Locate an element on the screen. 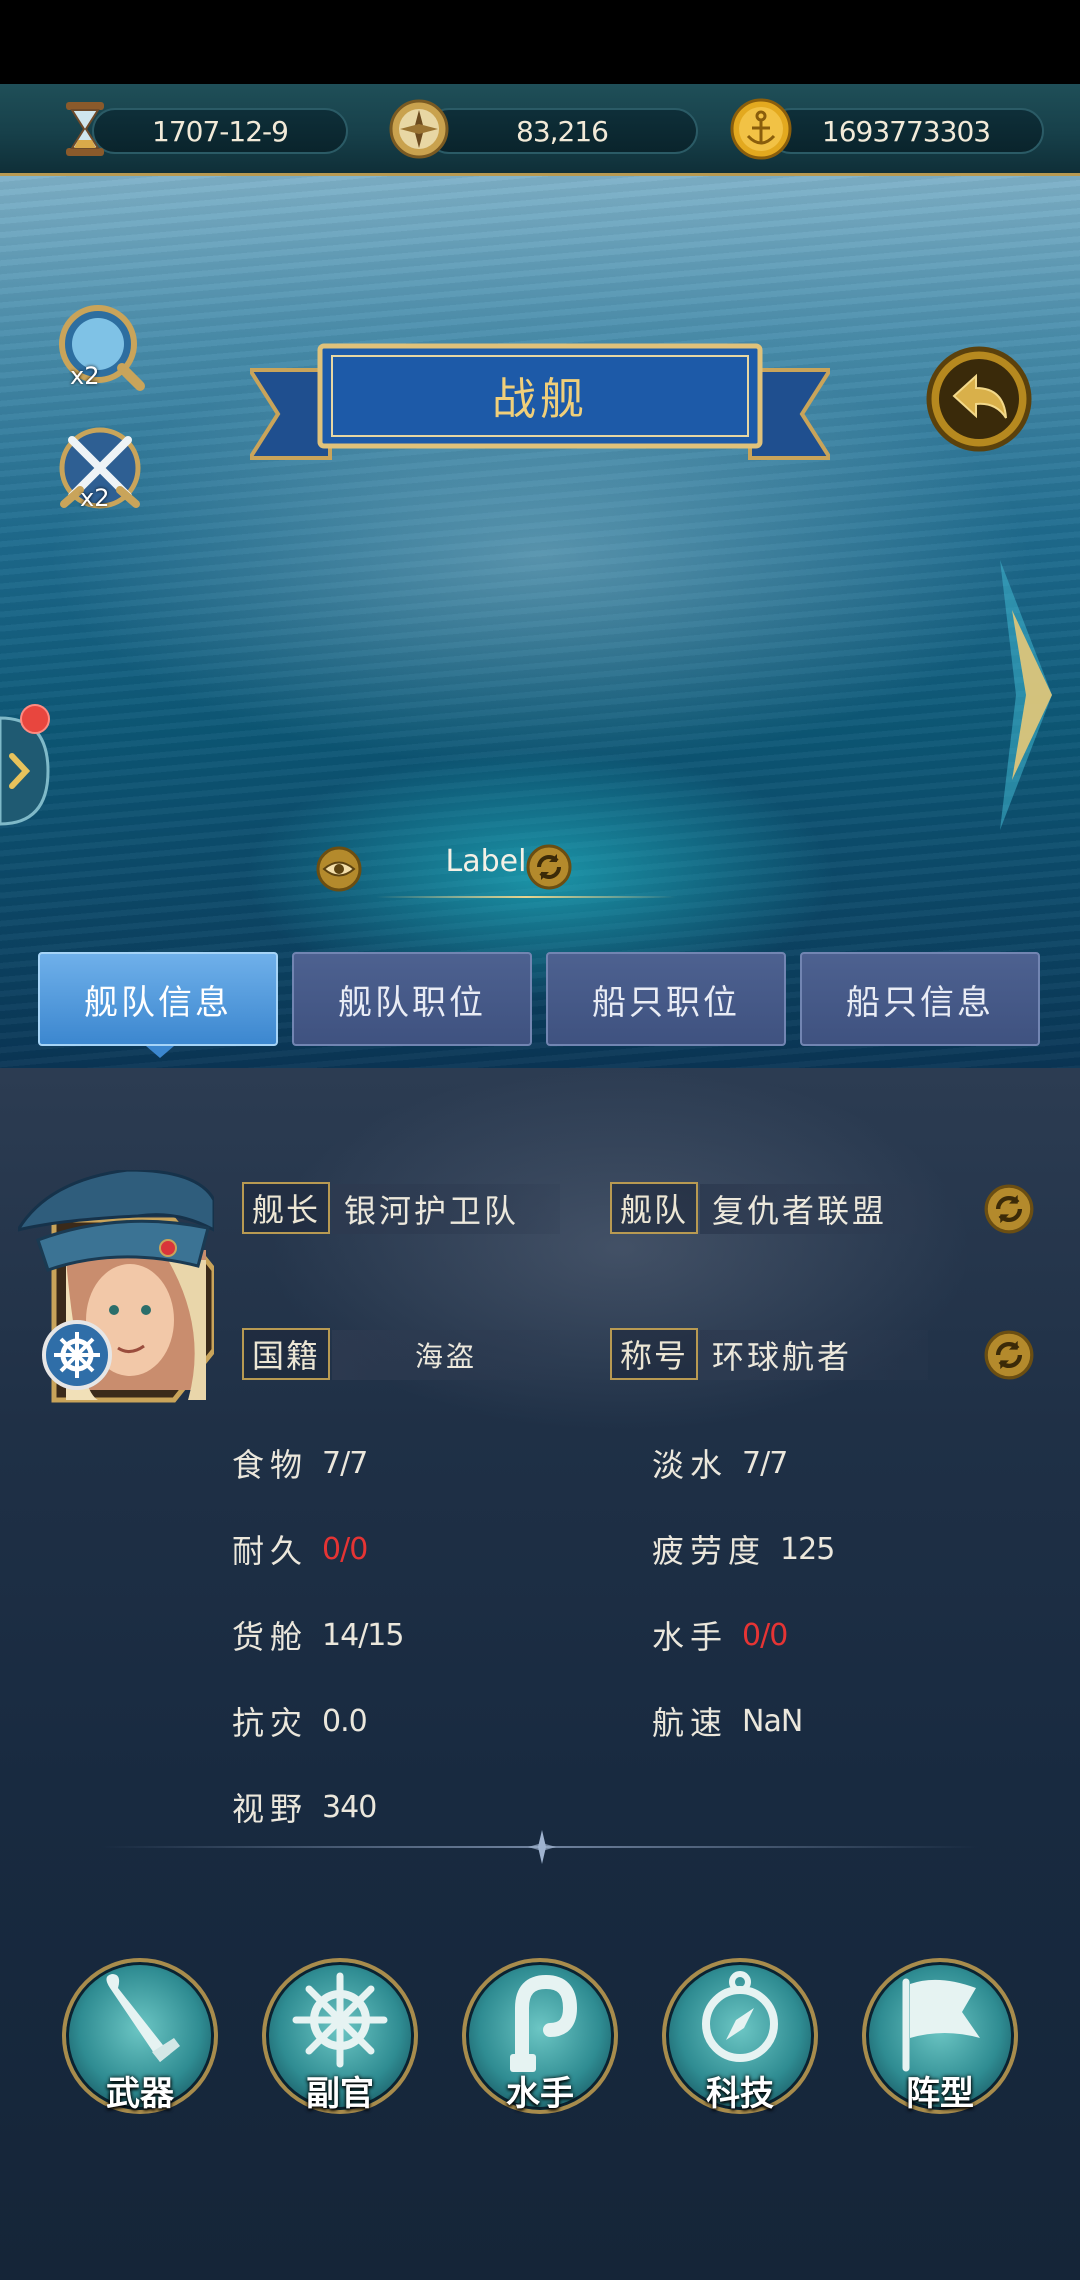  gold-value: 1693773303 is located at coordinates (906, 131).